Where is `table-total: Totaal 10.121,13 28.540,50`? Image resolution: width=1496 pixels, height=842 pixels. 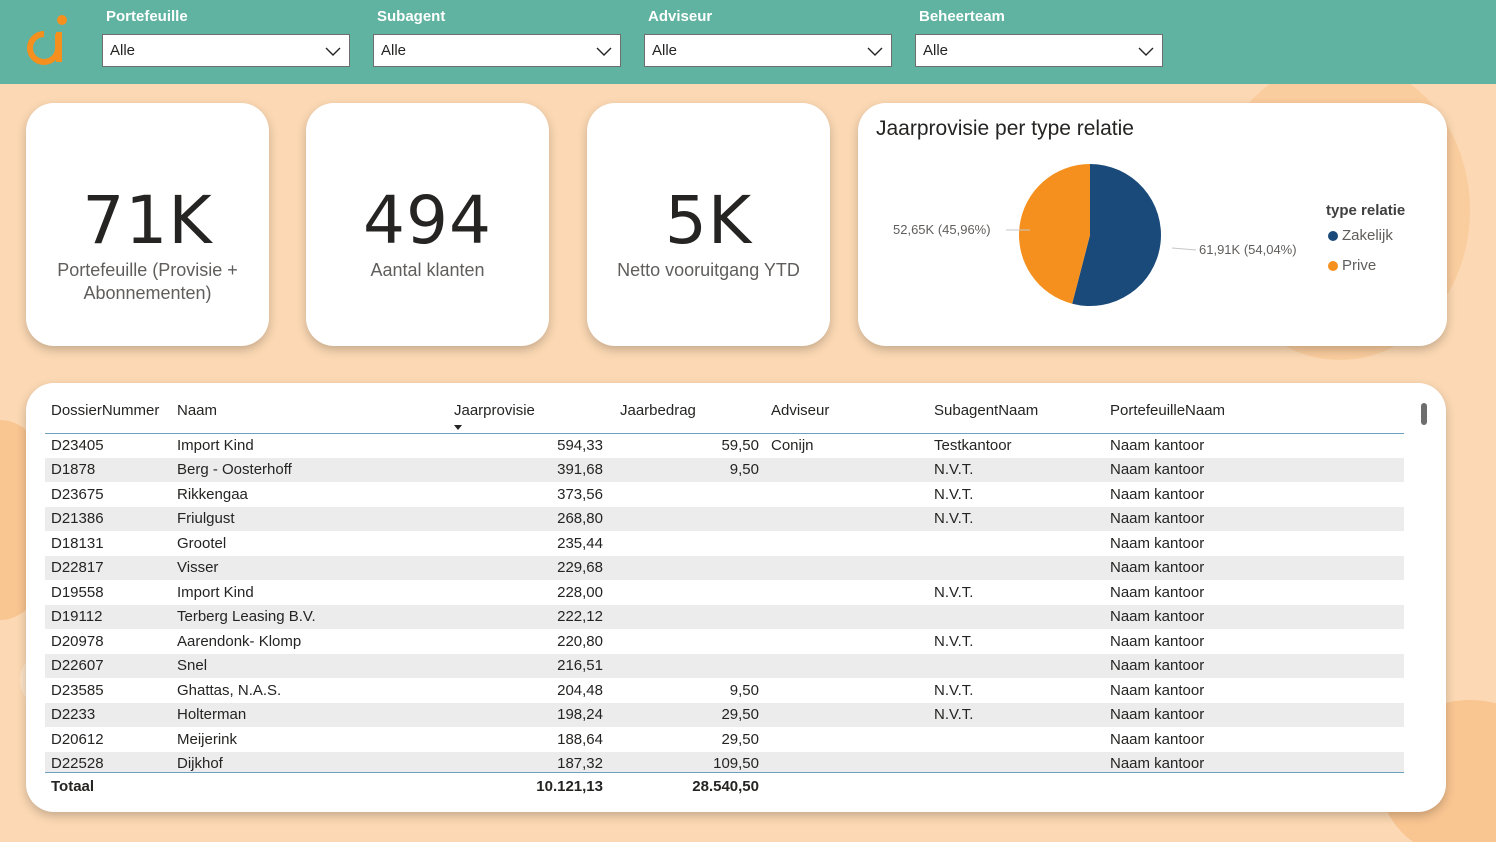 table-total: Totaal 10.121,13 28.540,50 is located at coordinates (724, 786).